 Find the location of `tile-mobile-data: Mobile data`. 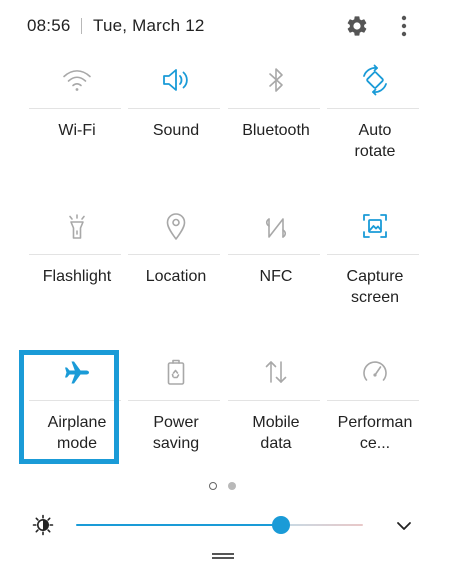

tile-mobile-data: Mobile data is located at coordinates (276, 409).